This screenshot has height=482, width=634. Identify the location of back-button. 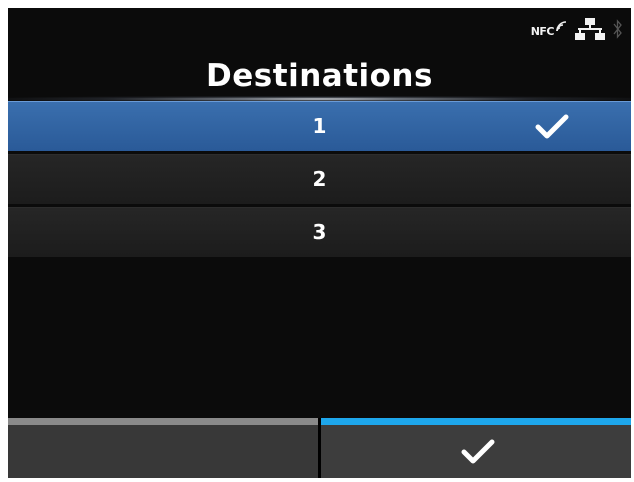
(163, 448).